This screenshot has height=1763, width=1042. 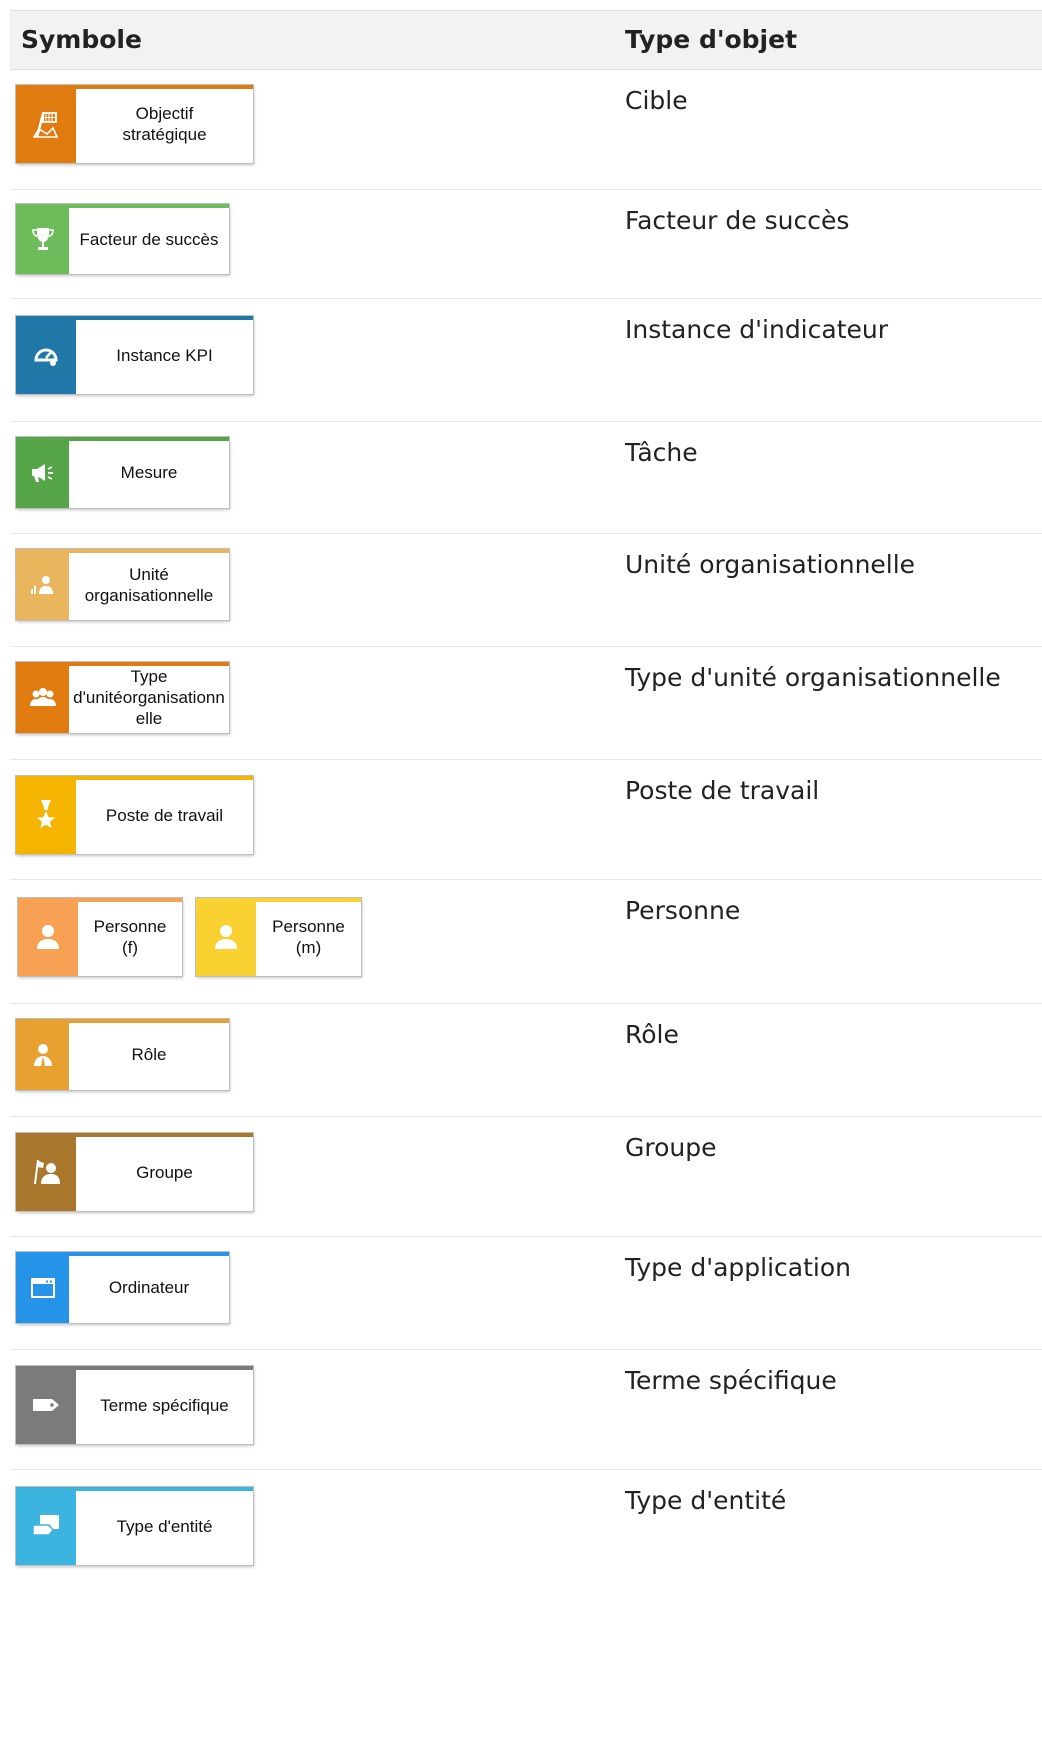 I want to click on object-type: Type d'application, so click(x=738, y=1267).